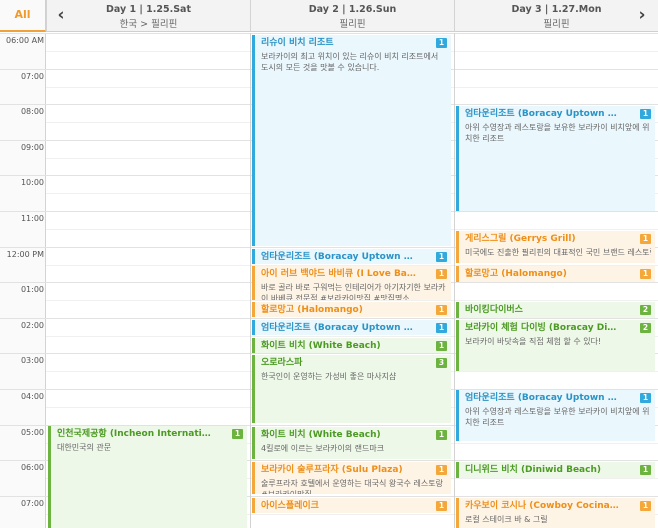 The image size is (658, 528). What do you see at coordinates (558, 252) in the screenshot?
I see `event-description: 미국에도 진출한 필리핀의 대표적인 국민 브랜드 레스토랑` at bounding box center [558, 252].